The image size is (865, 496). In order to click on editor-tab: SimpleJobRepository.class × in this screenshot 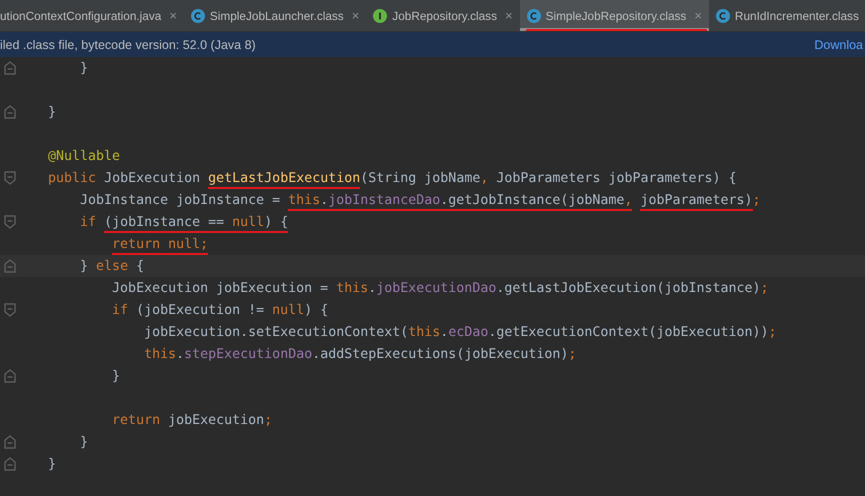, I will do `click(614, 15)`.